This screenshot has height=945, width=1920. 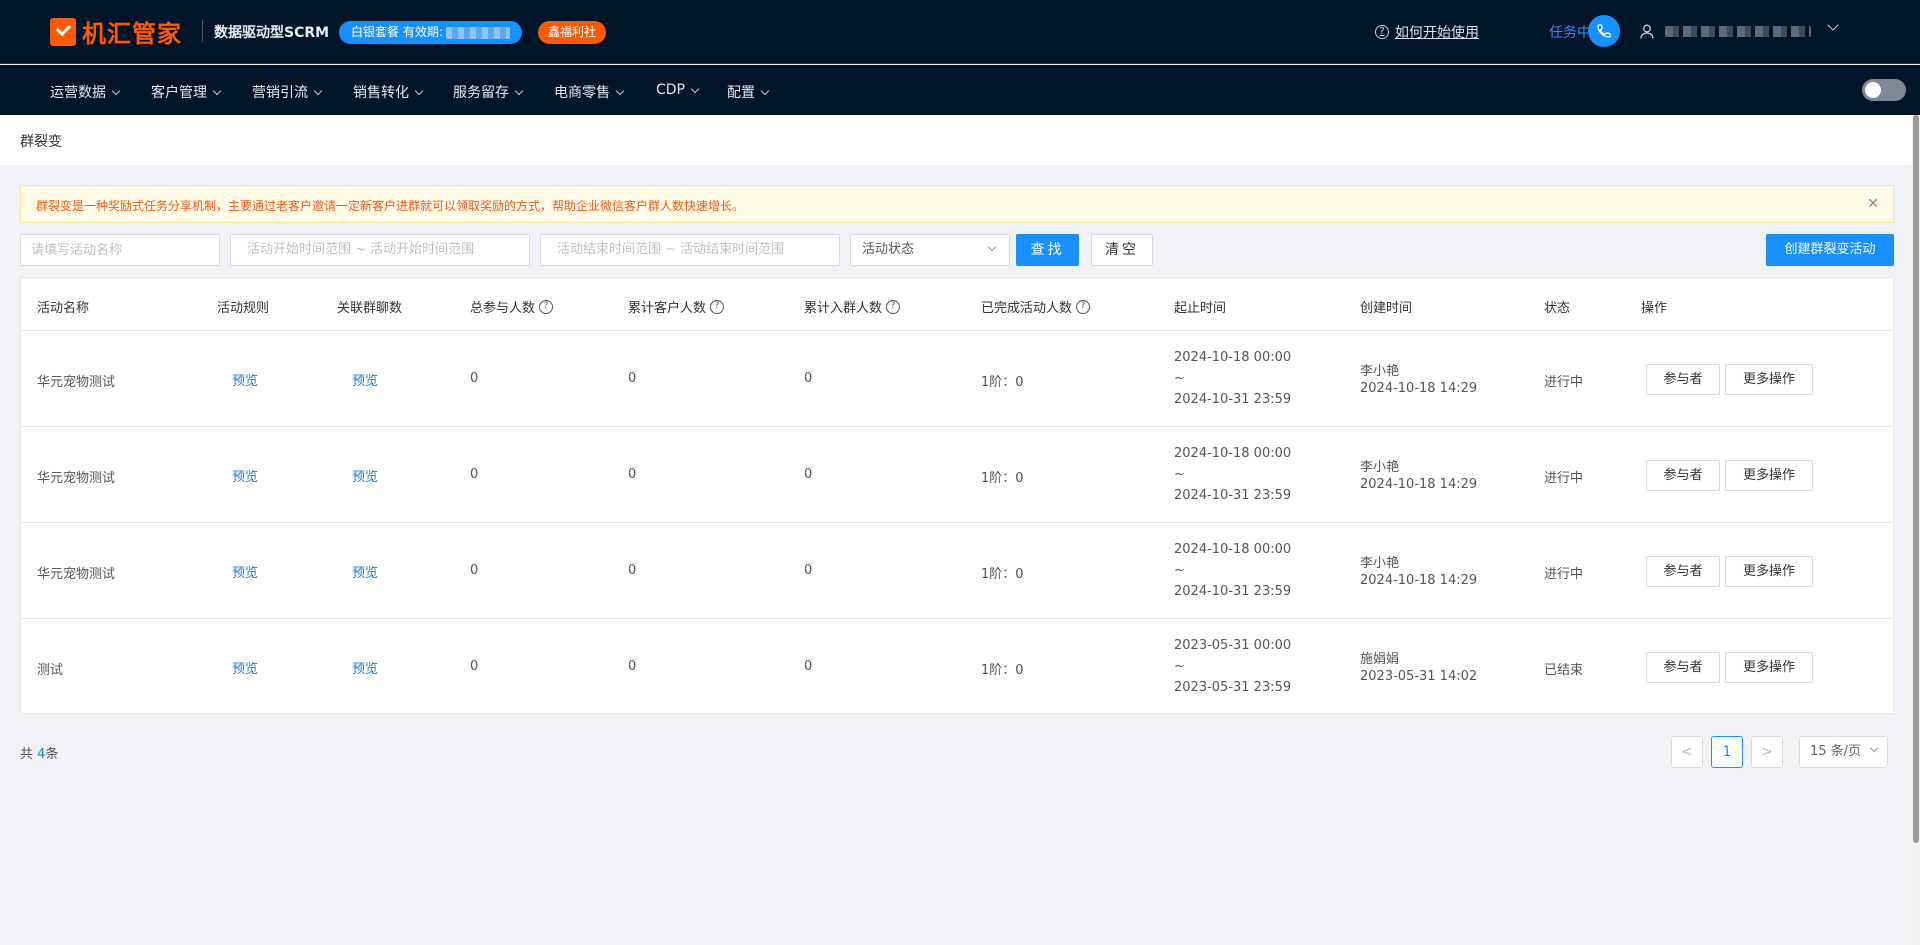 I want to click on welfare-badge: 鑫福利社, so click(x=572, y=32).